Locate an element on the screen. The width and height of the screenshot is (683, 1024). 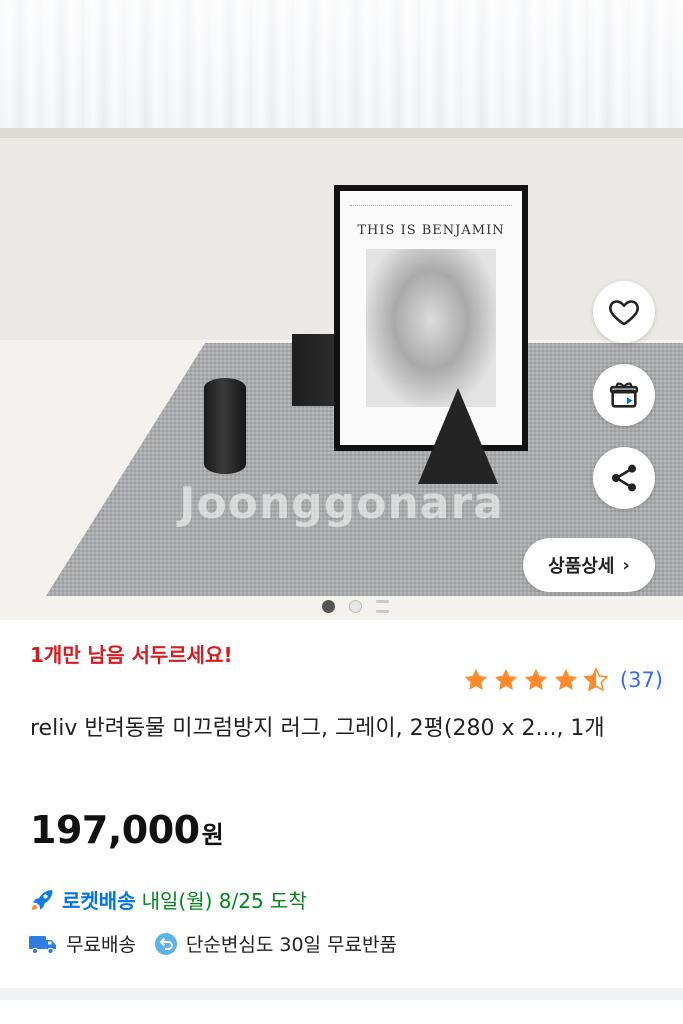
product-detail-button: 상품상세 › is located at coordinates (589, 565).